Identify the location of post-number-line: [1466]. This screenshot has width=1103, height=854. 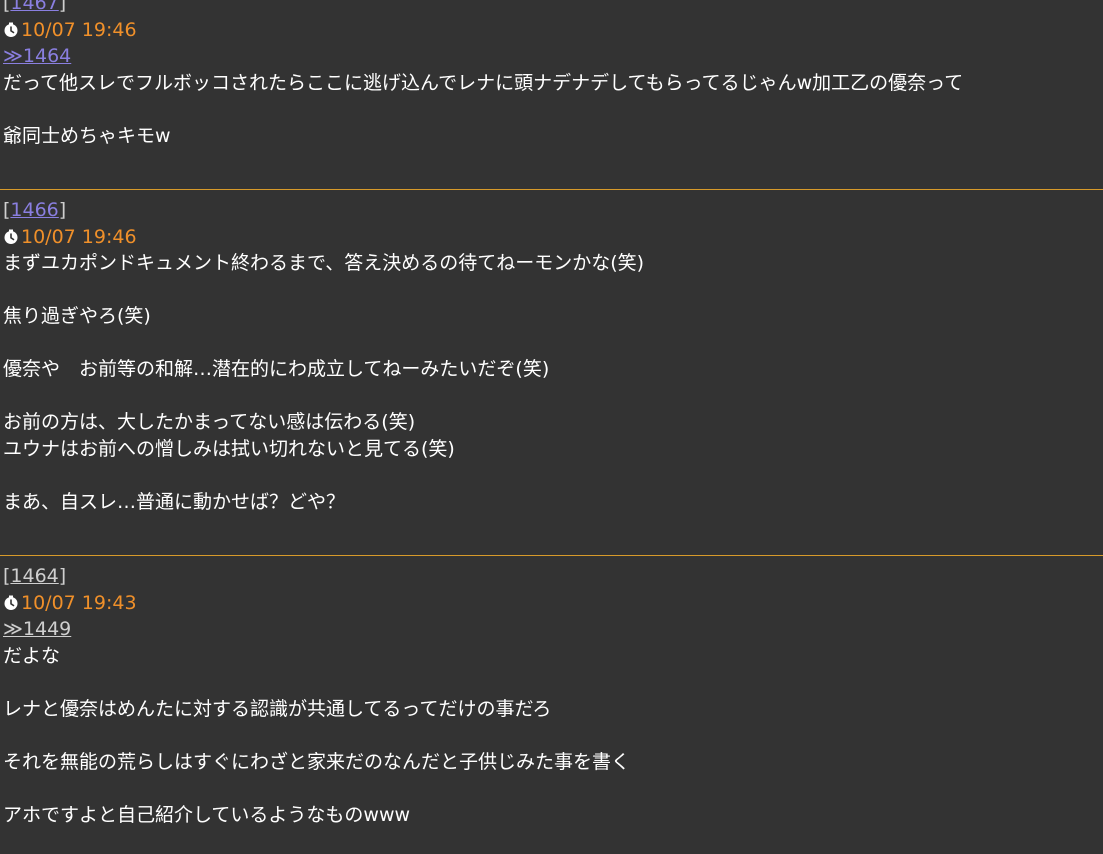
(553, 210).